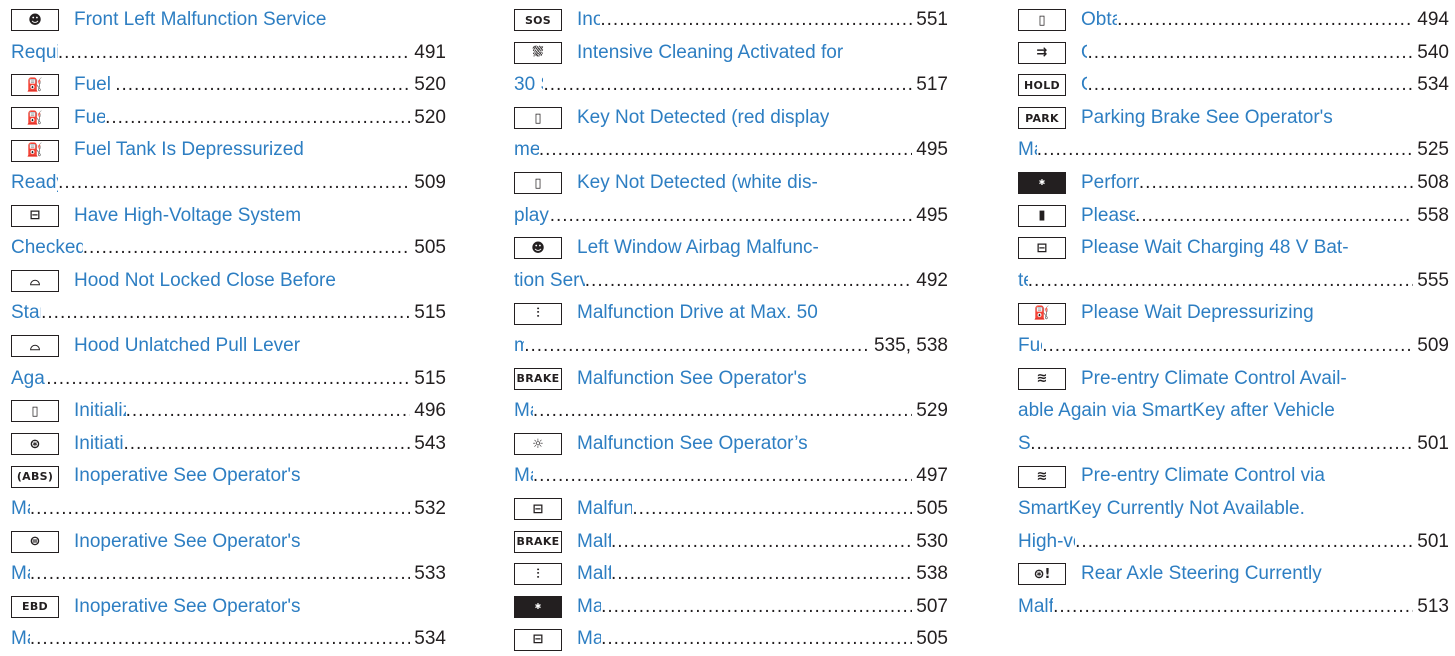  What do you see at coordinates (1431, 216) in the screenshot?
I see `page-reference: 558` at bounding box center [1431, 216].